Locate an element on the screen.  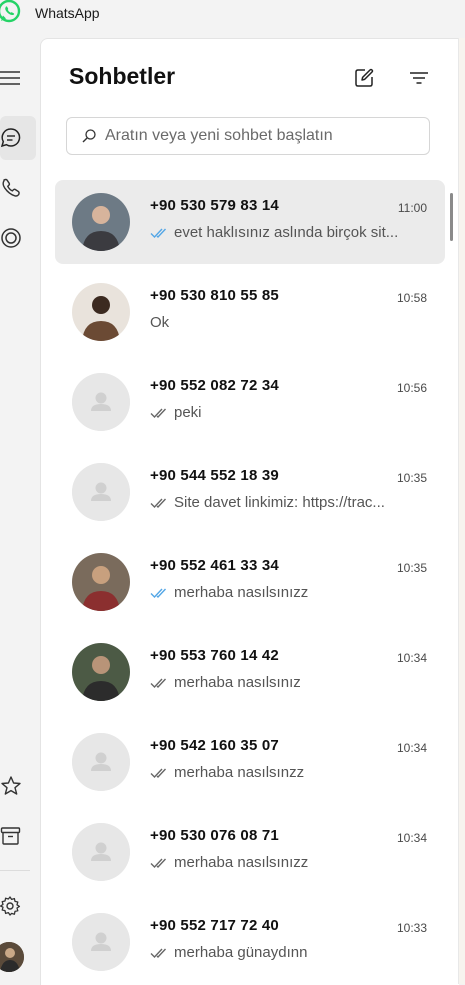
message-time: 10:33 is located at coordinates (411, 928).